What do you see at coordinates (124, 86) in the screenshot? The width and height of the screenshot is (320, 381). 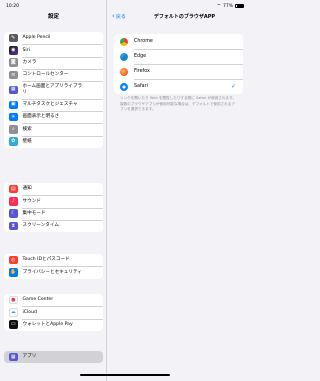 I see `safari-icon` at bounding box center [124, 86].